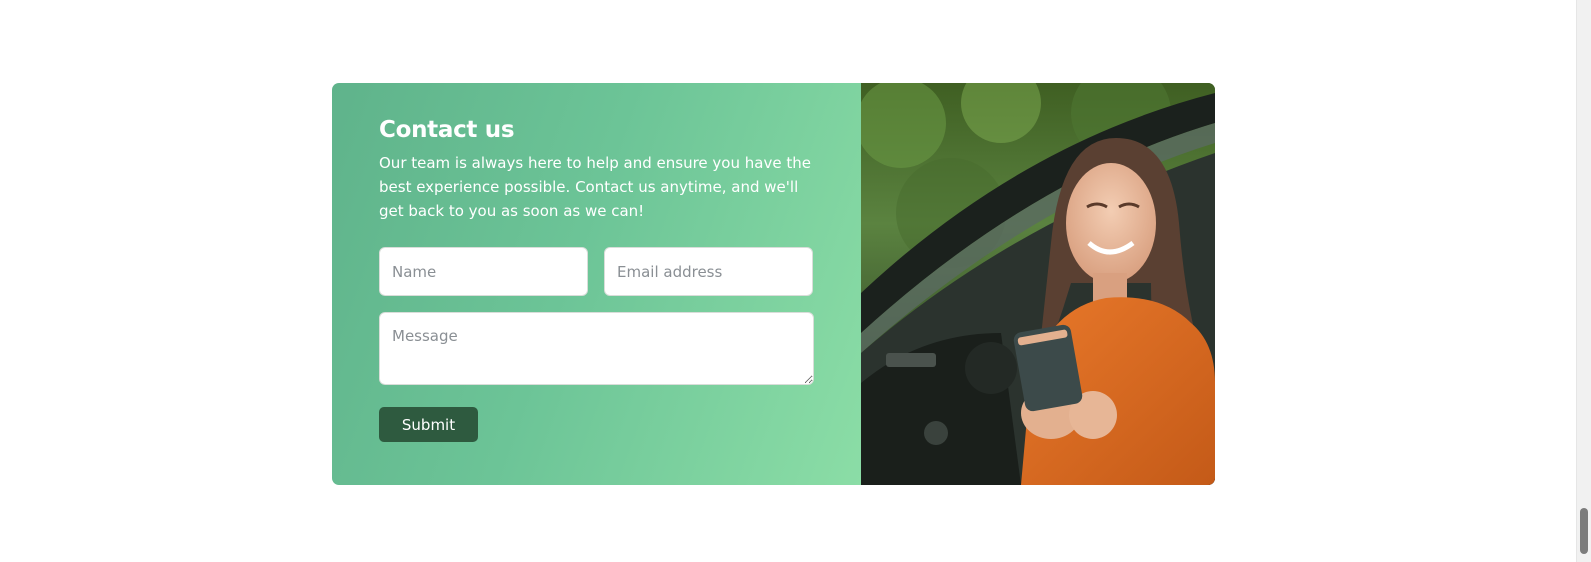  I want to click on contact-title: Contact us, so click(447, 130).